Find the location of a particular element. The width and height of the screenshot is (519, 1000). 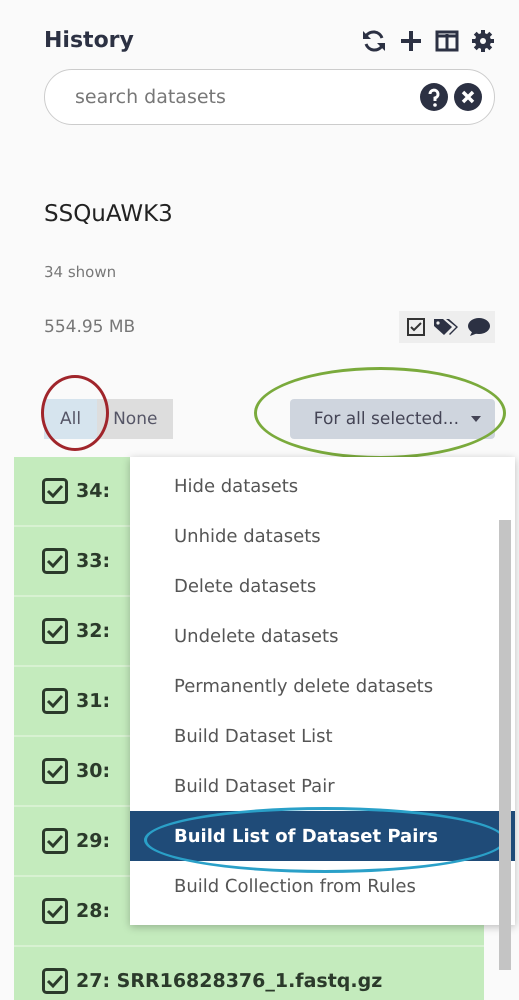

dataset-name: 32: is located at coordinates (93, 631).